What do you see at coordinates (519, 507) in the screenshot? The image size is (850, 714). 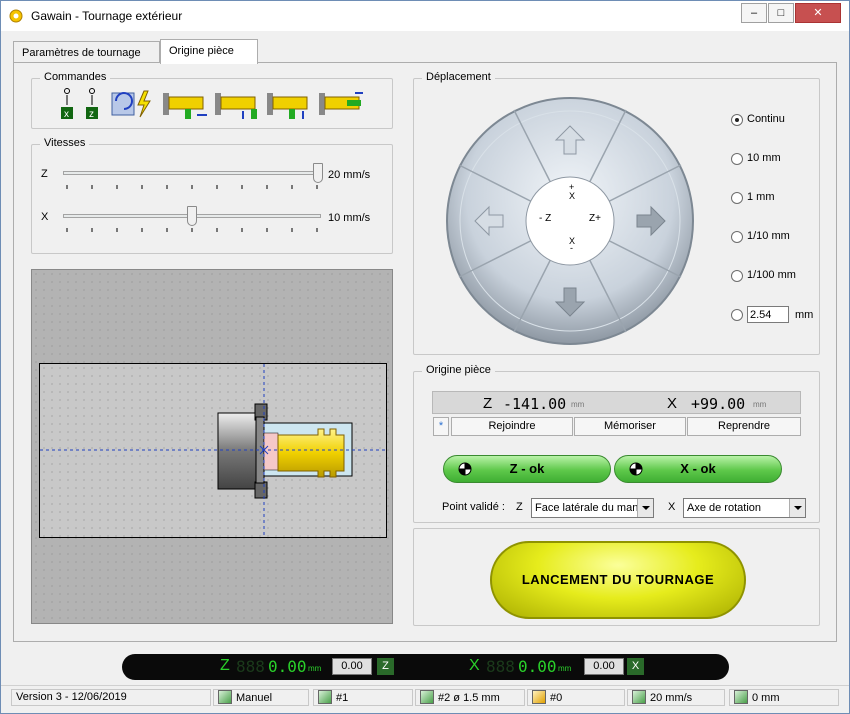 I see `point-z-label: Z` at bounding box center [519, 507].